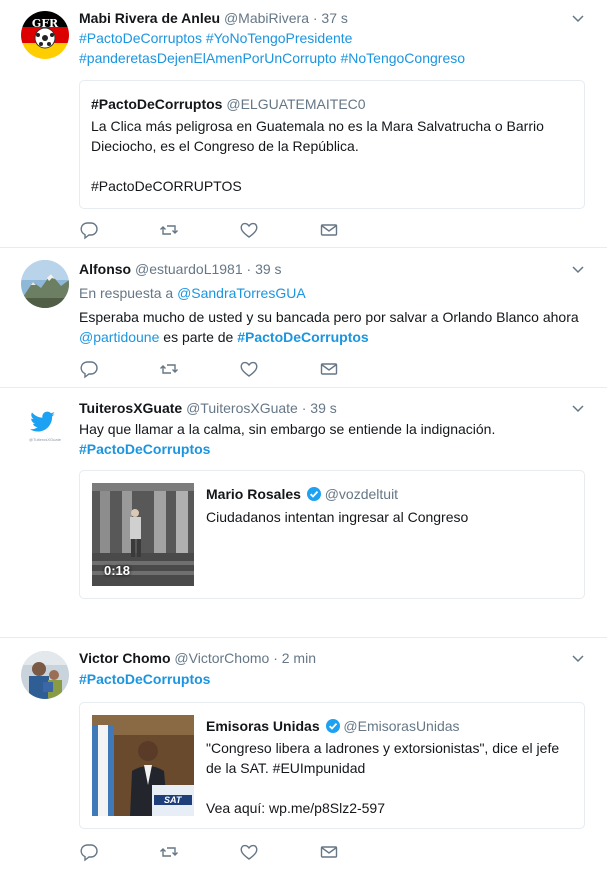 This screenshot has width=607, height=873. I want to click on quoted-text: #PactoDeCORRUPTOS, so click(166, 186).